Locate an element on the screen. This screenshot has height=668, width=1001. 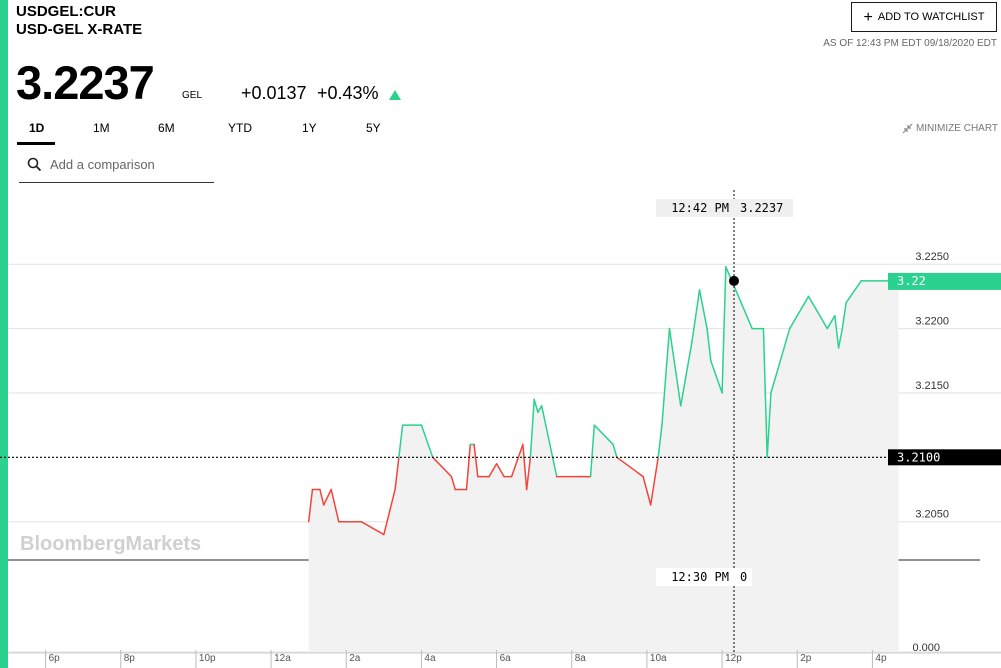
x-tick-label: 6a is located at coordinates (506, 658).